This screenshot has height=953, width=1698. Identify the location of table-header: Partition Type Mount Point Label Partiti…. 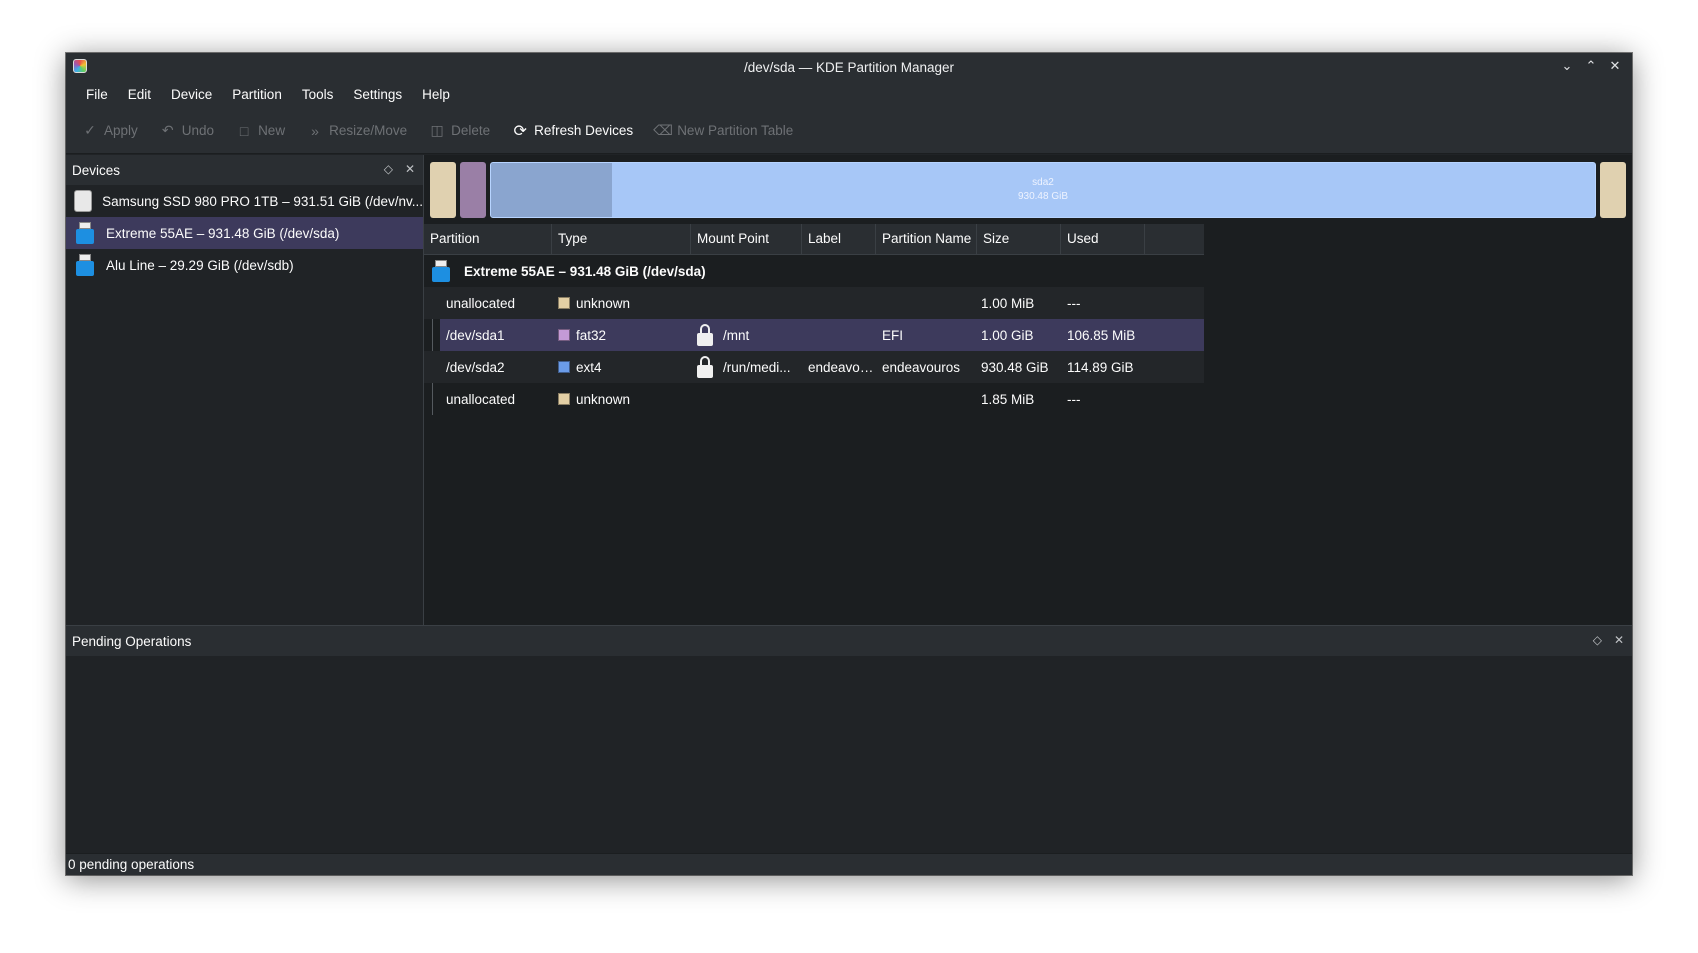
(814, 239).